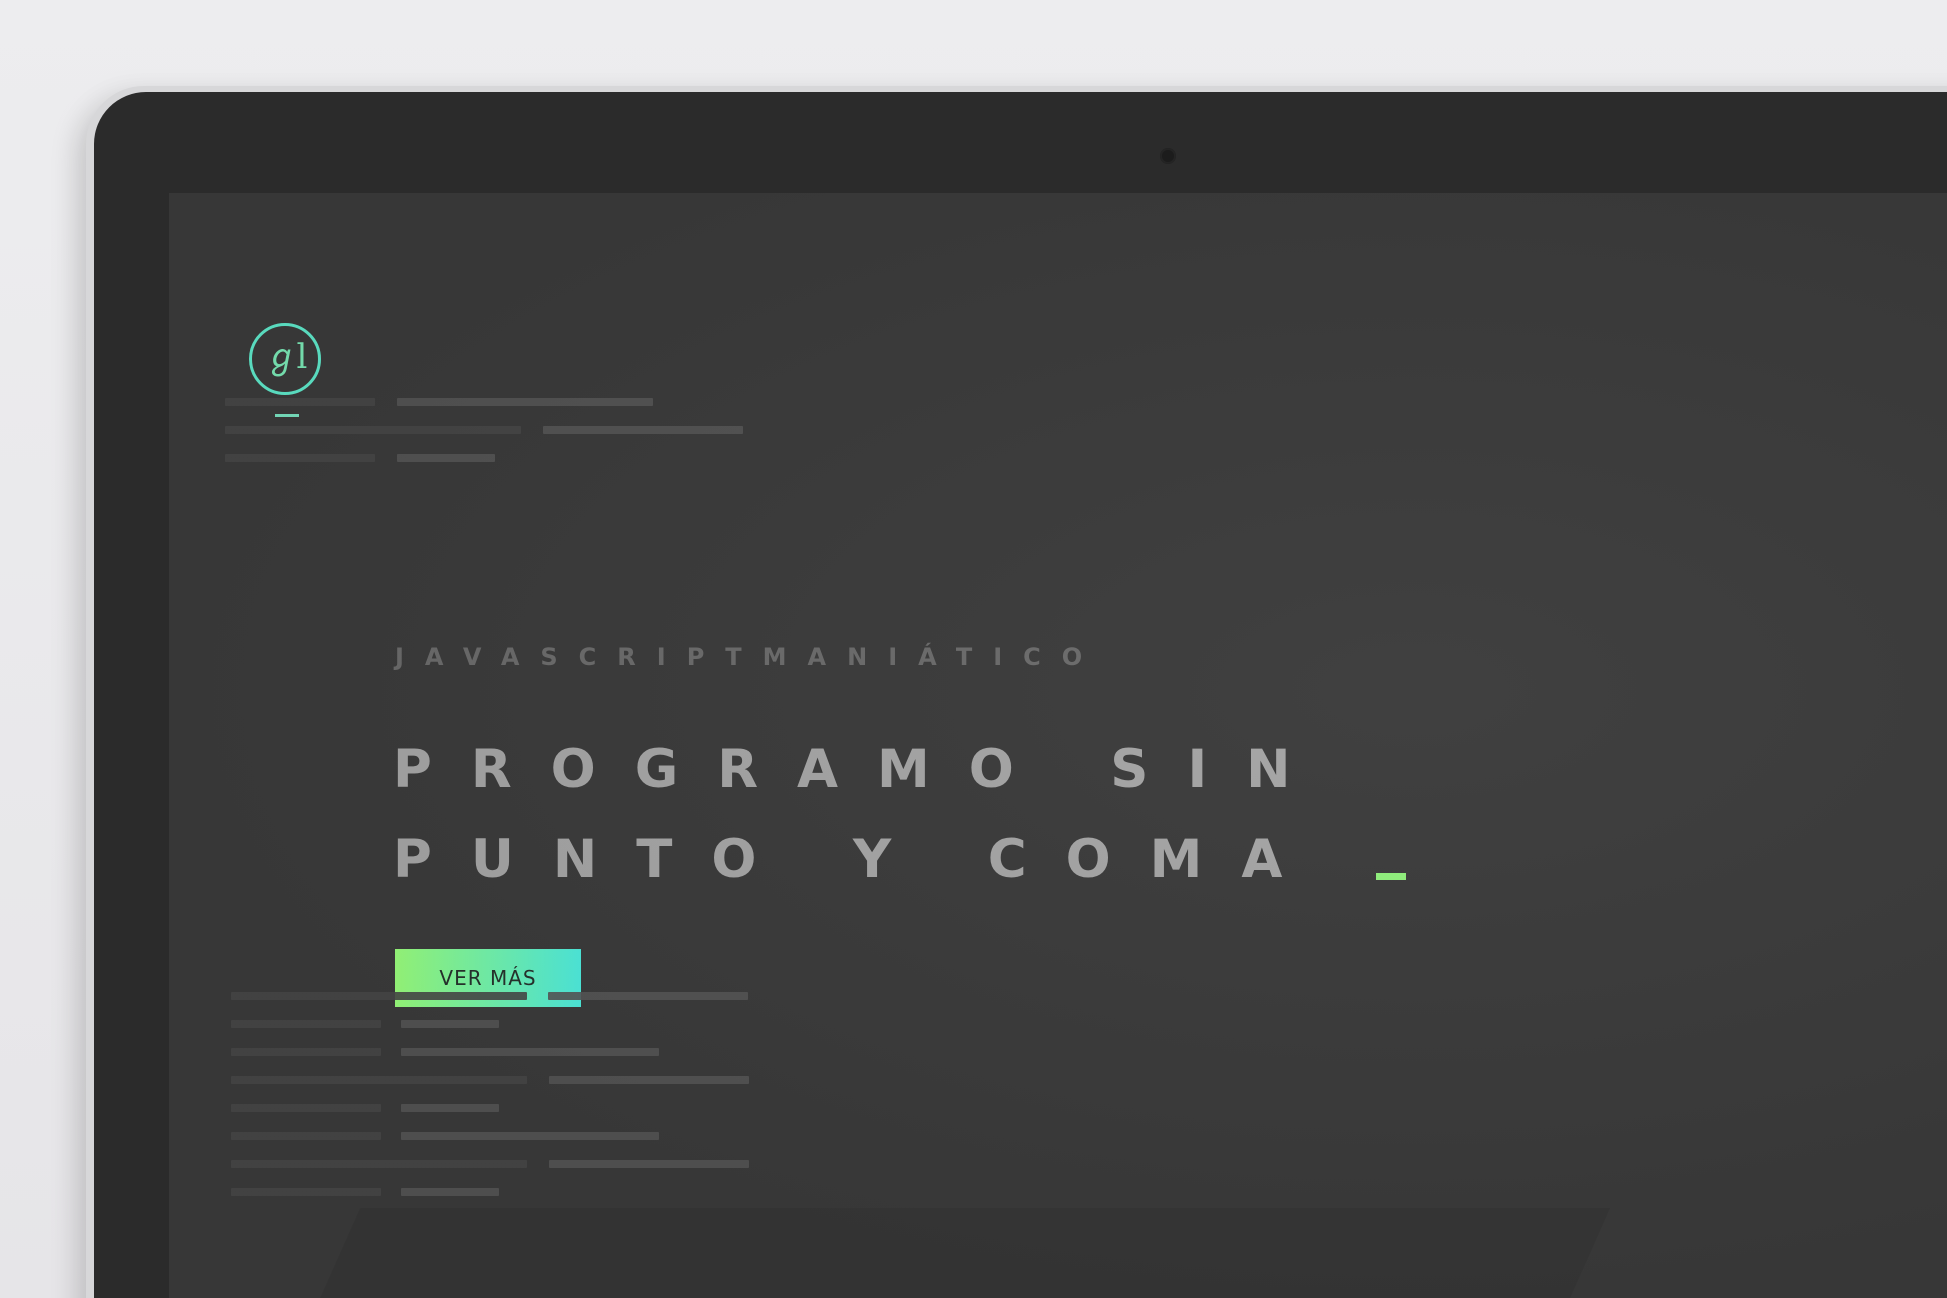 The width and height of the screenshot is (1947, 1298). I want to click on camera-icon, so click(1168, 156).